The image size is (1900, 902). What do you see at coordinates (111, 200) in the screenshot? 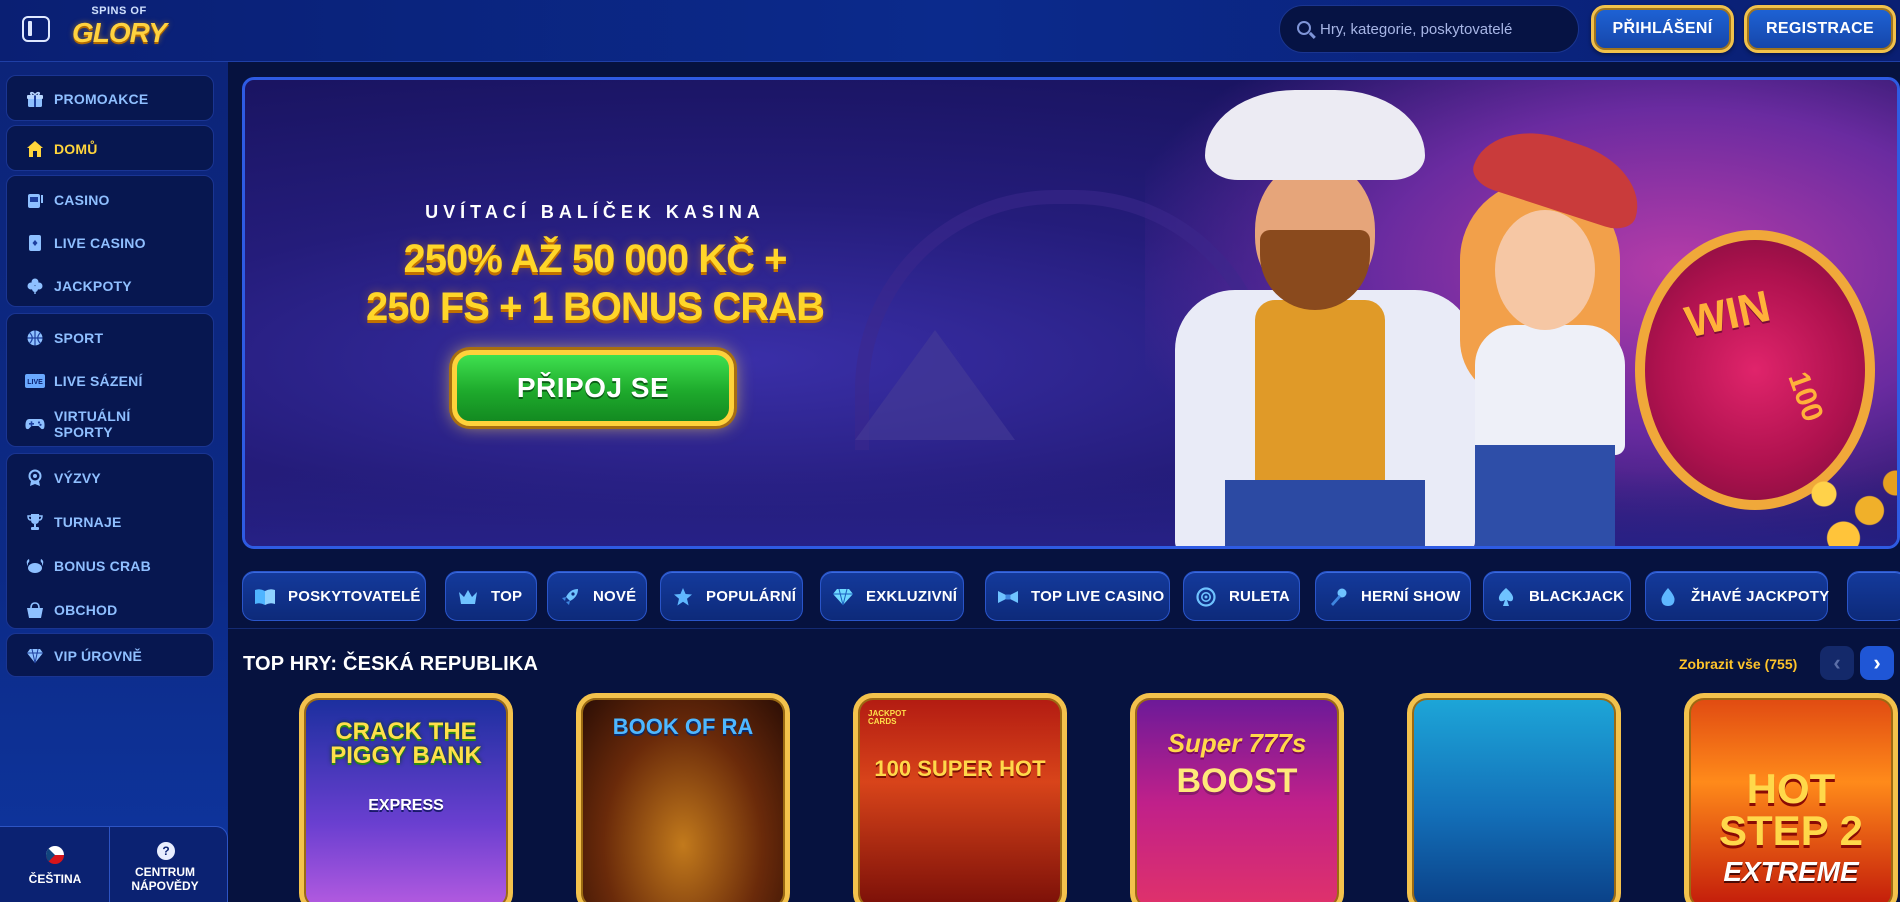
I see `sidebar-item-casino: CASINO` at bounding box center [111, 200].